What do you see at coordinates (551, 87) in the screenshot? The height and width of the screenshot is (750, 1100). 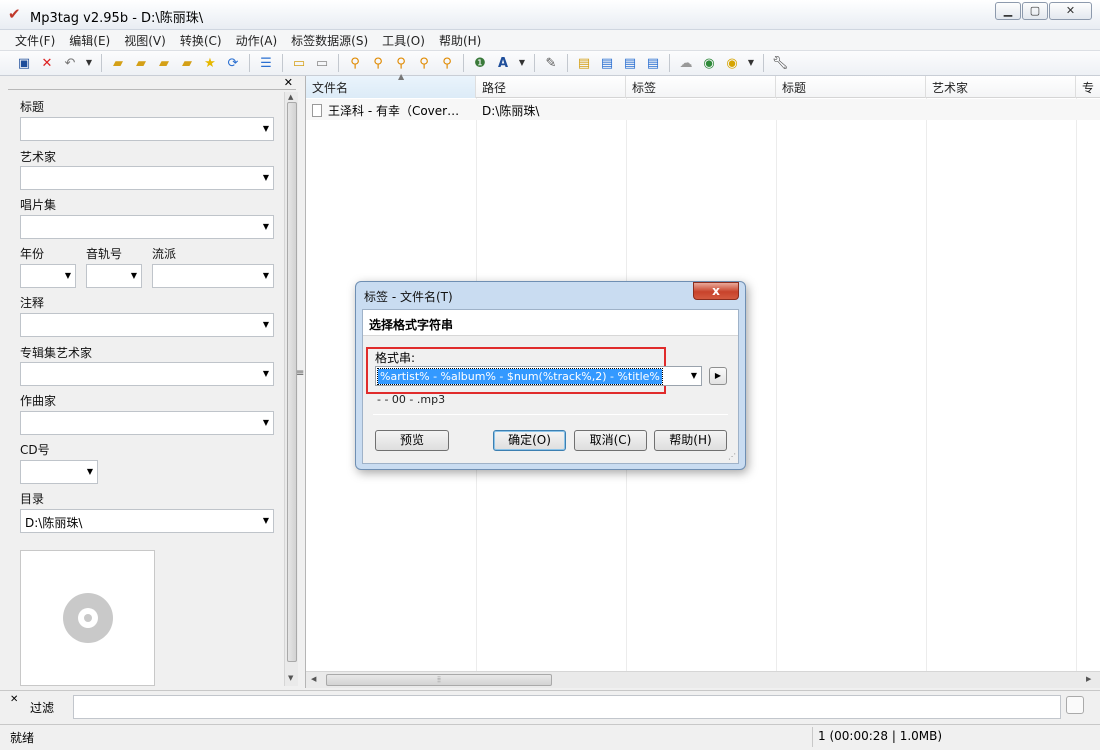 I see `column-path: 路径` at bounding box center [551, 87].